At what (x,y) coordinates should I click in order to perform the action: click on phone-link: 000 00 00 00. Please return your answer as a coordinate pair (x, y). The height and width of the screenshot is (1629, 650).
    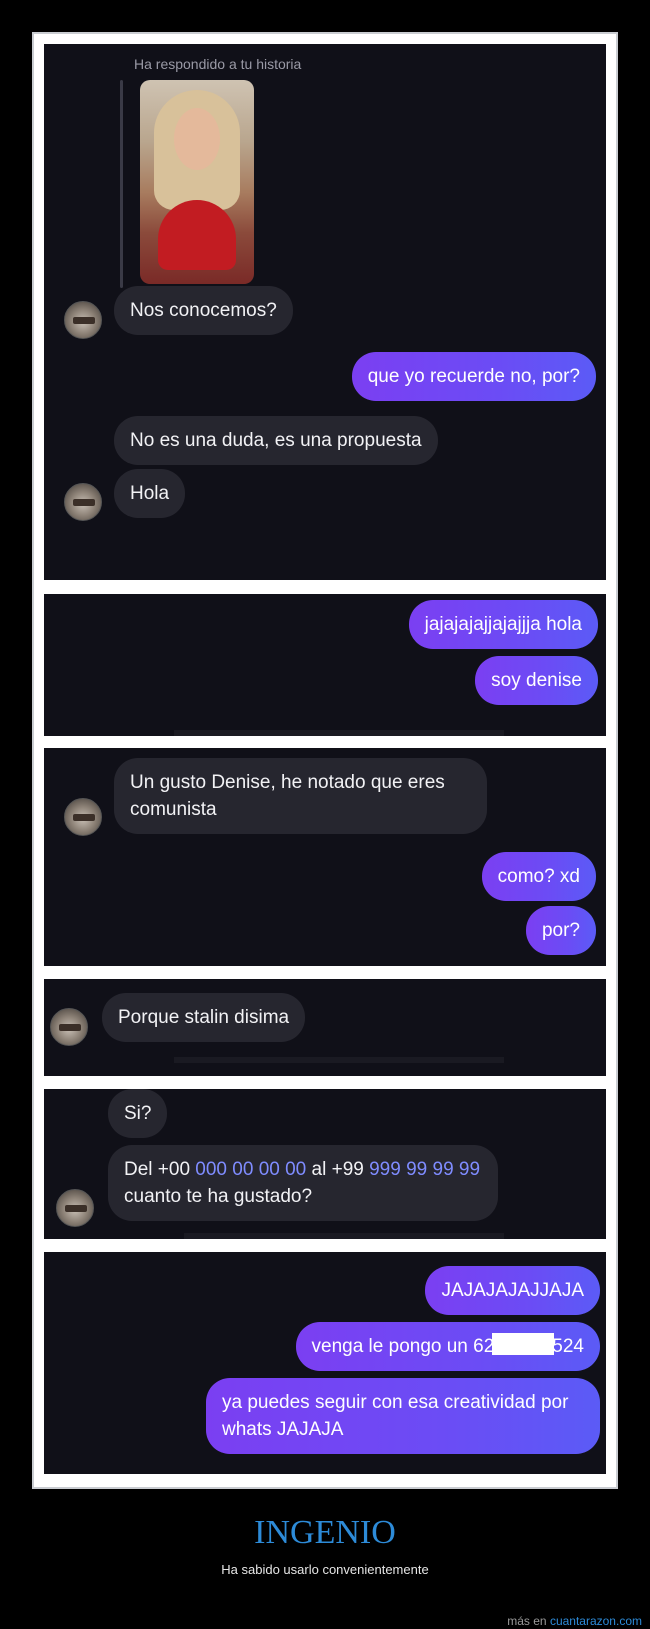
    Looking at the image, I should click on (250, 1169).